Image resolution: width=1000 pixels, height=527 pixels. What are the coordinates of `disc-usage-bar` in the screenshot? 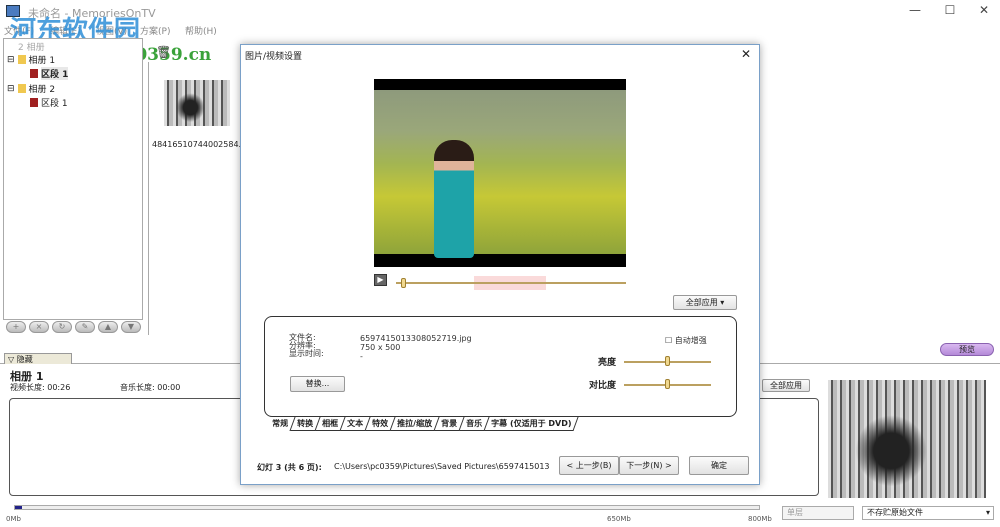 It's located at (387, 507).